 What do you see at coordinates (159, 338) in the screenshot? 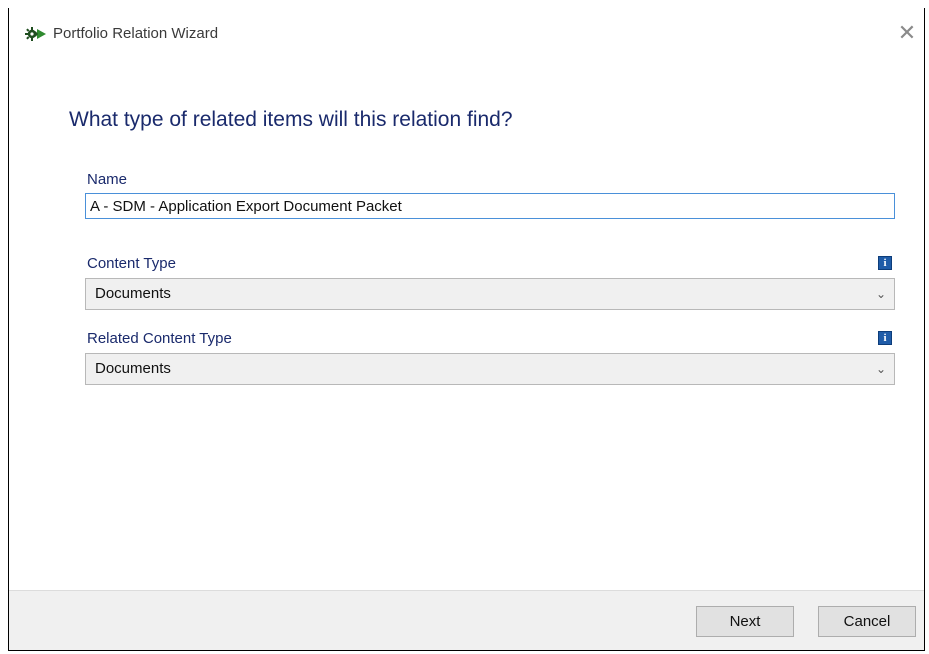
I see `related-content-type-label: Related Content Type` at bounding box center [159, 338].